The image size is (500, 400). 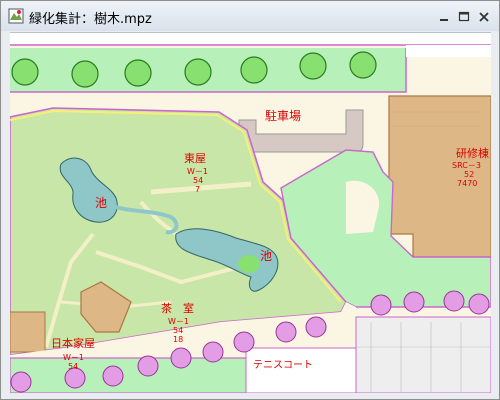 What do you see at coordinates (439, 176) in the screenshot?
I see `training-building` at bounding box center [439, 176].